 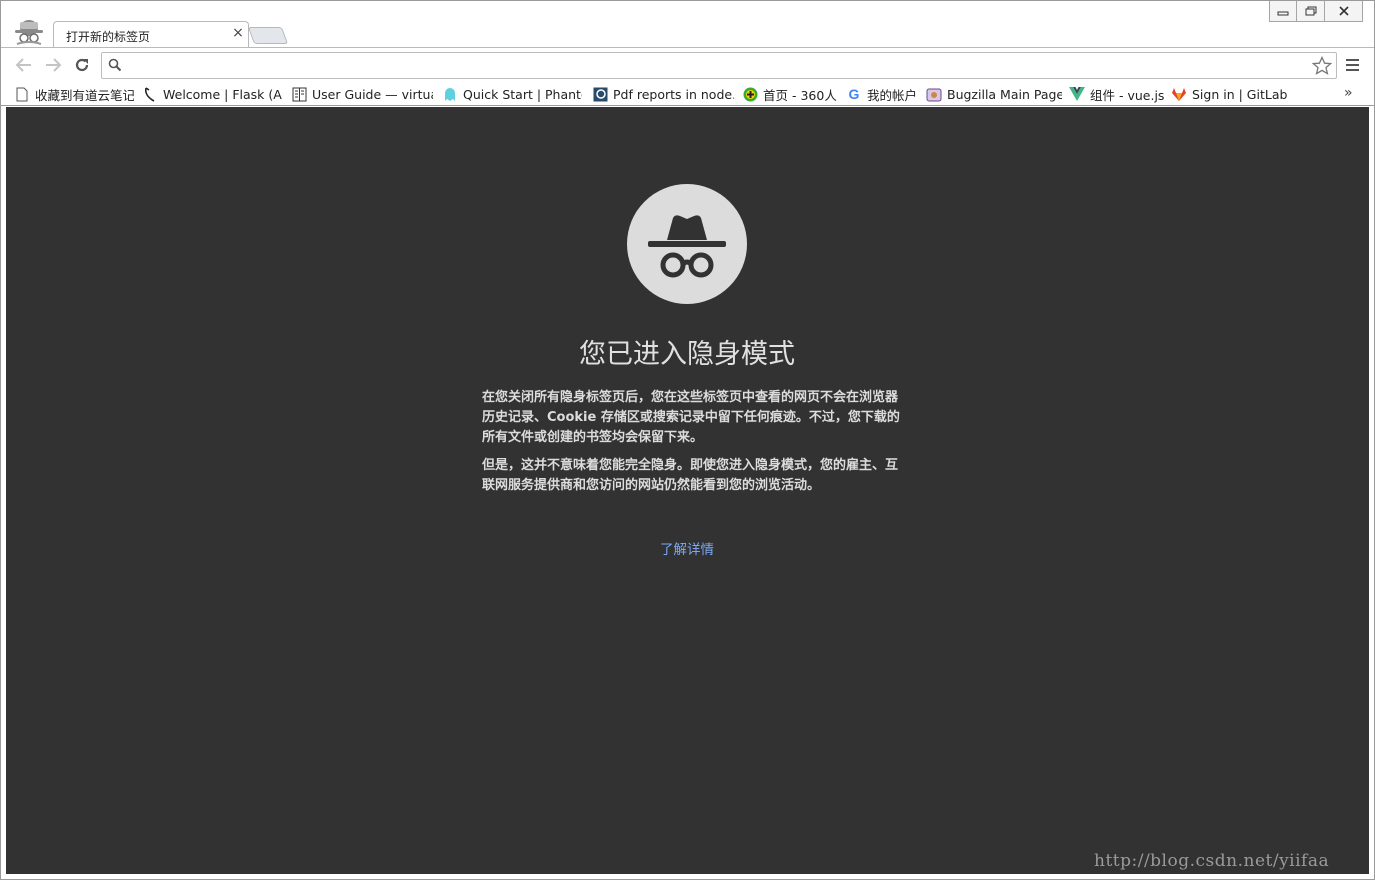 I want to click on bookmark-label: 收藏到有道云笔记, so click(x=84, y=95).